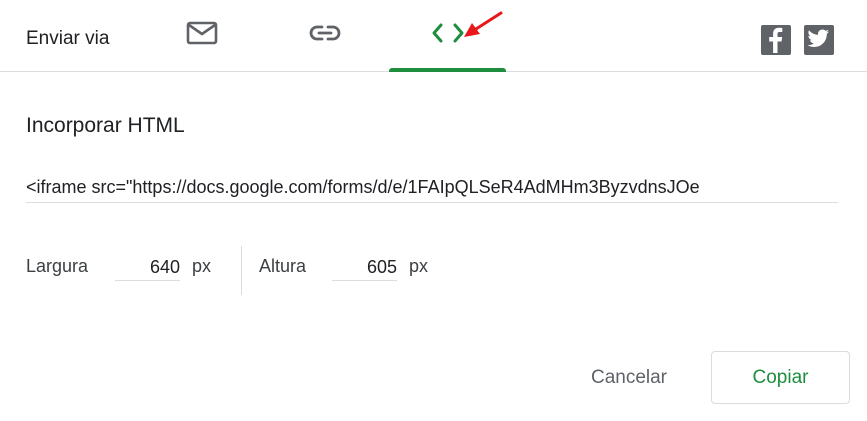  I want to click on embed-code-field, so click(432, 187).